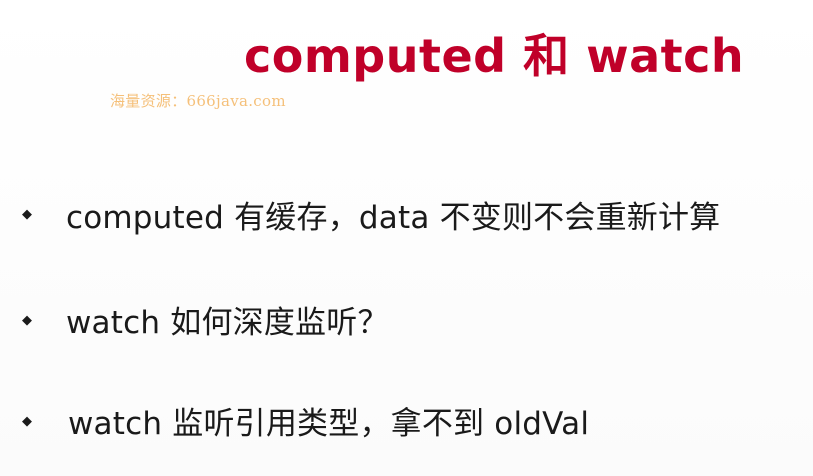 The image size is (813, 476). I want to click on bullet-item: ◆ computed 有缓存，data 不变则不会重新计算, so click(406, 220).